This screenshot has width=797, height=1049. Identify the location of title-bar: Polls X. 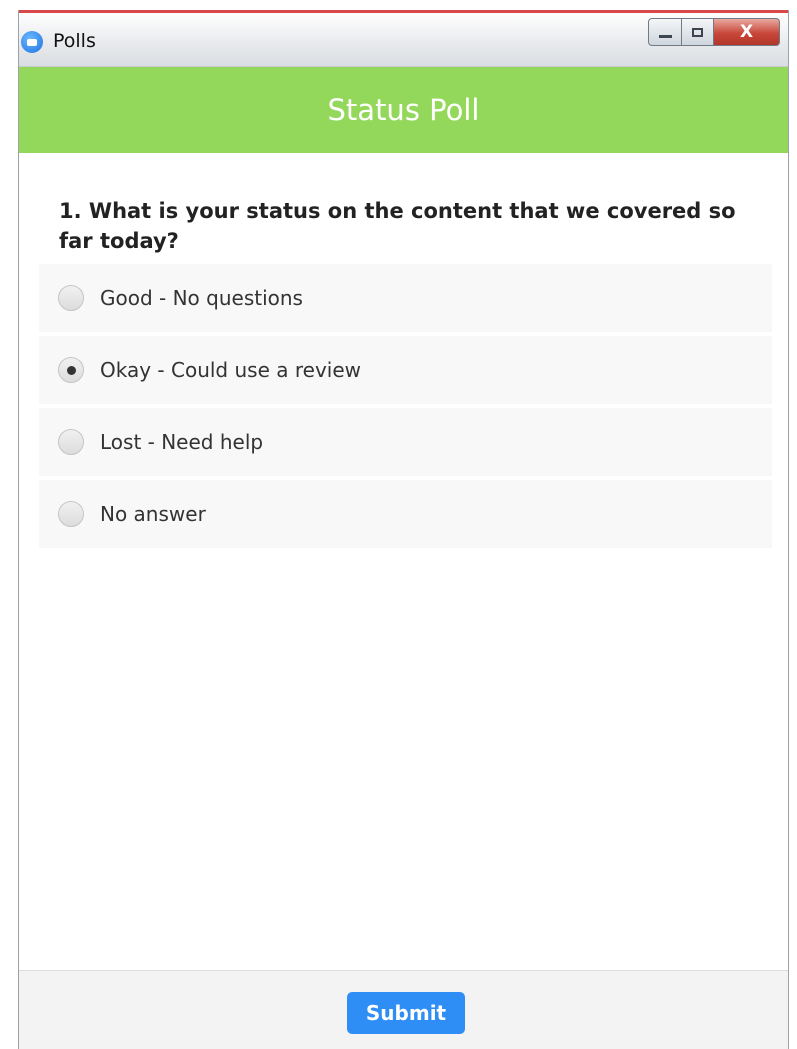
(403, 40).